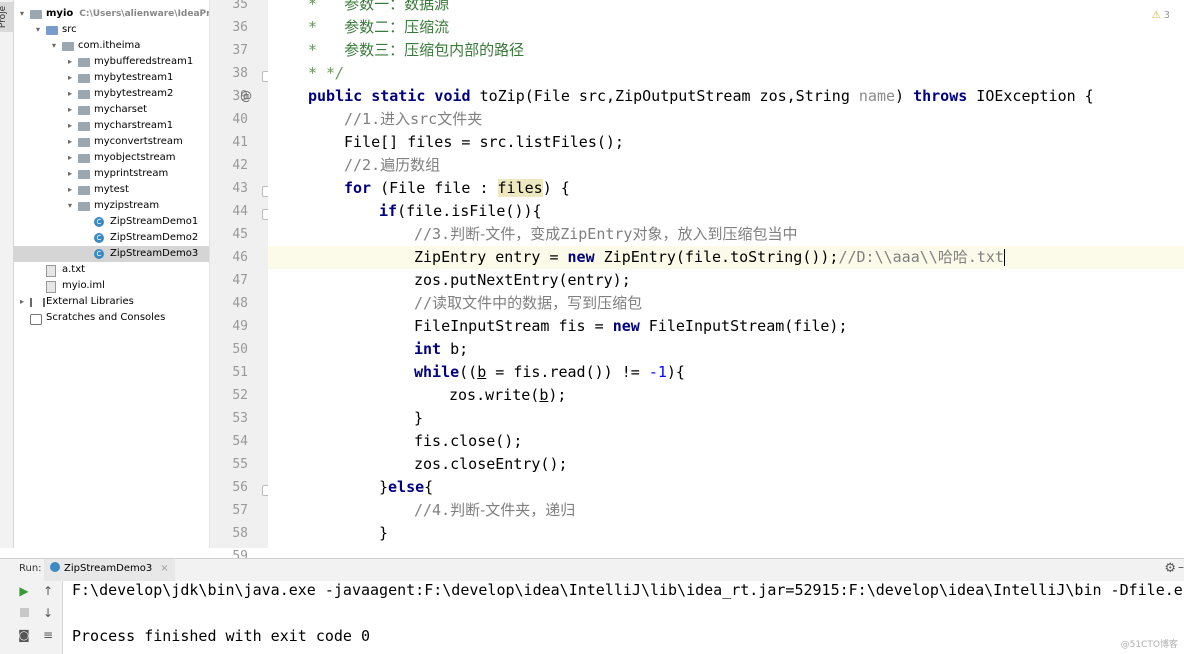 The width and height of the screenshot is (1184, 654). Describe the element at coordinates (626, 326) in the screenshot. I see `keyword: new` at that location.